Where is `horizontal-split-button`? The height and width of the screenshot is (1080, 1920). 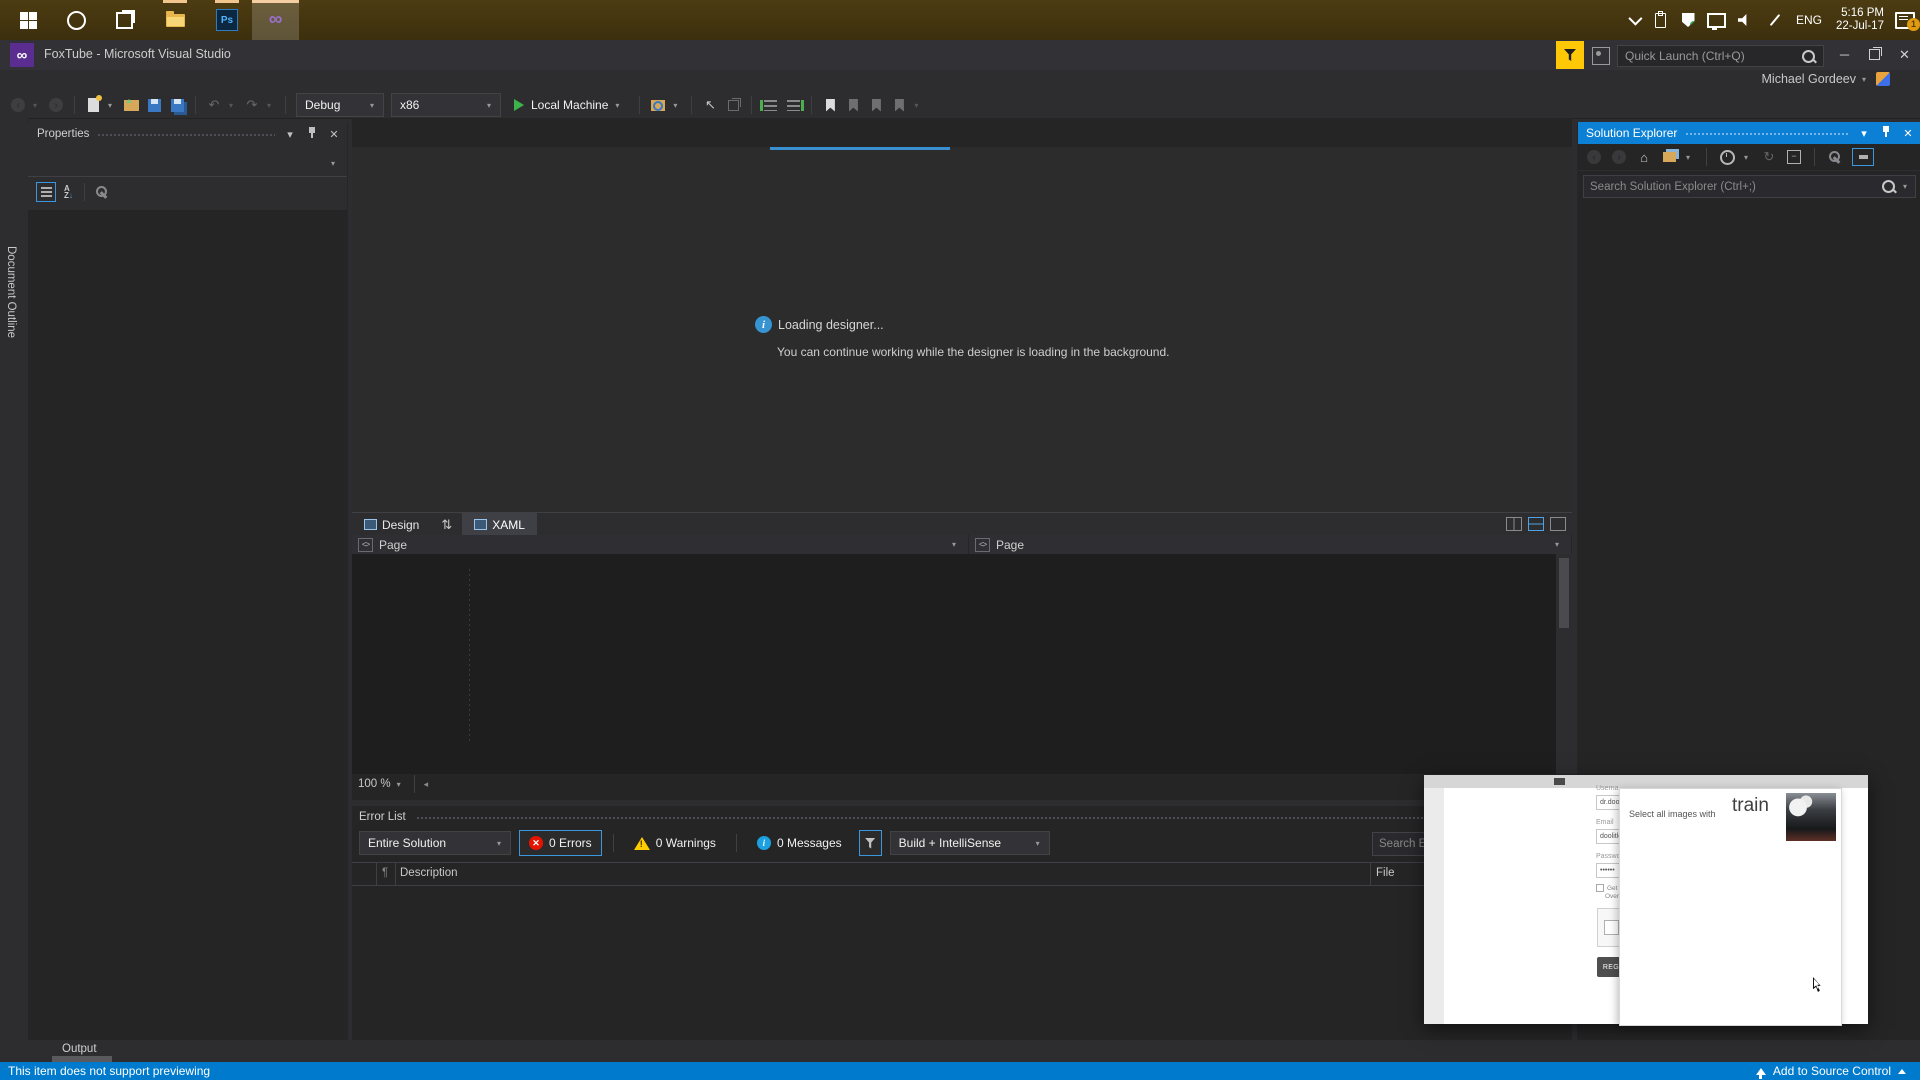 horizontal-split-button is located at coordinates (1536, 524).